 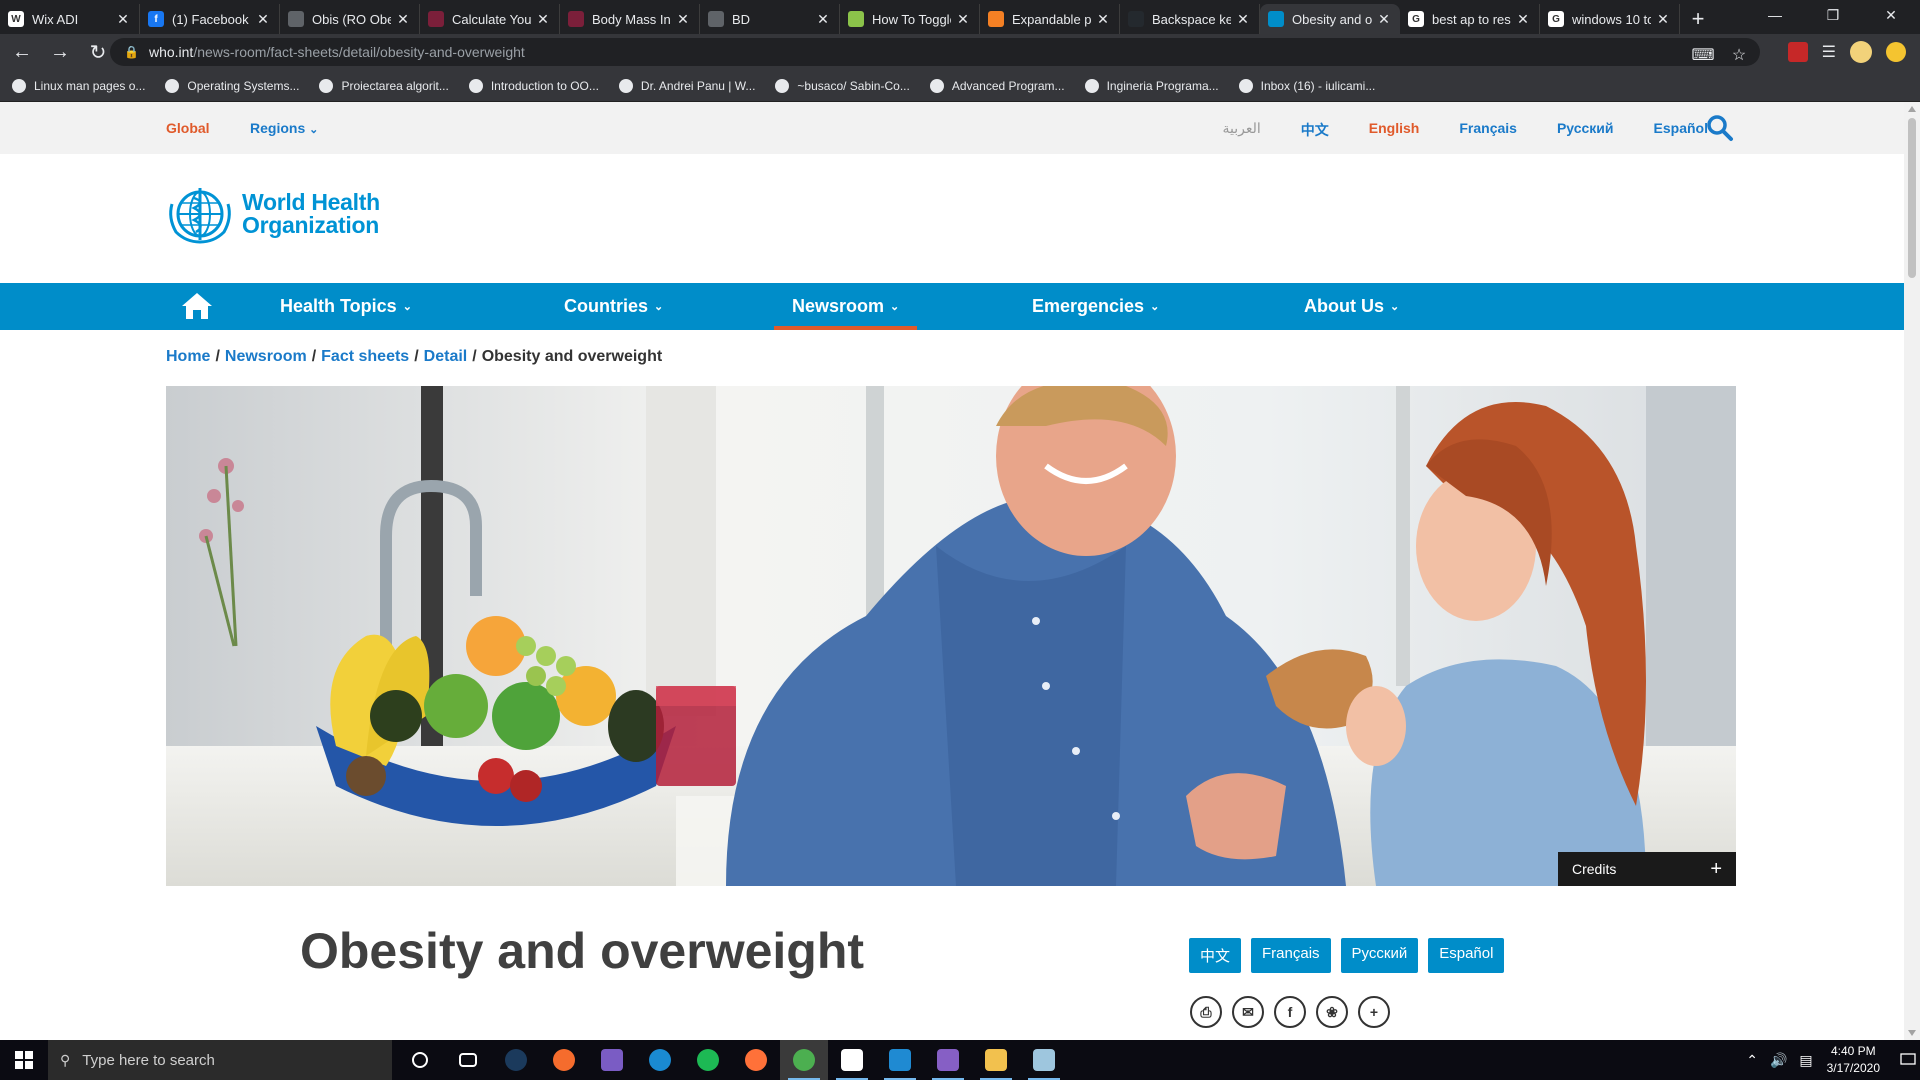 What do you see at coordinates (1248, 1012) in the screenshot?
I see `email-icon: ✉` at bounding box center [1248, 1012].